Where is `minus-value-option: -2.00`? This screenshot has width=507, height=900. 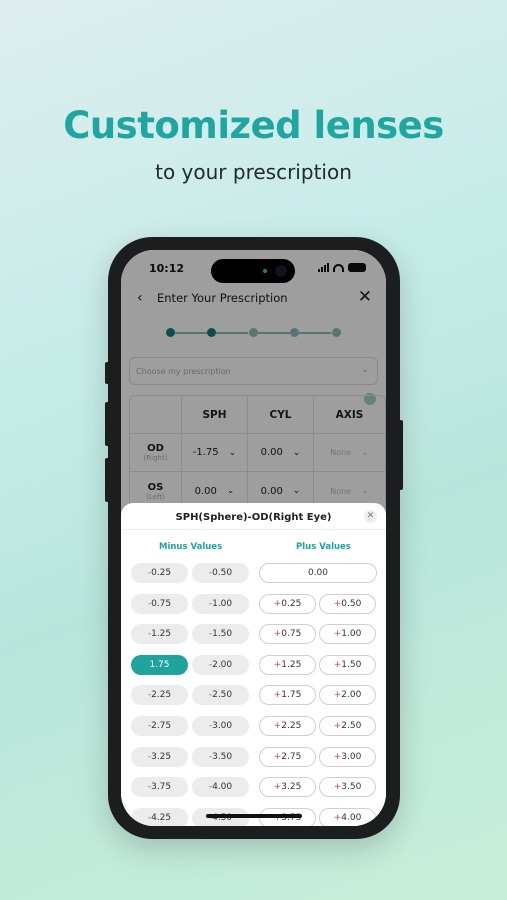 minus-value-option: -2.00 is located at coordinates (220, 664).